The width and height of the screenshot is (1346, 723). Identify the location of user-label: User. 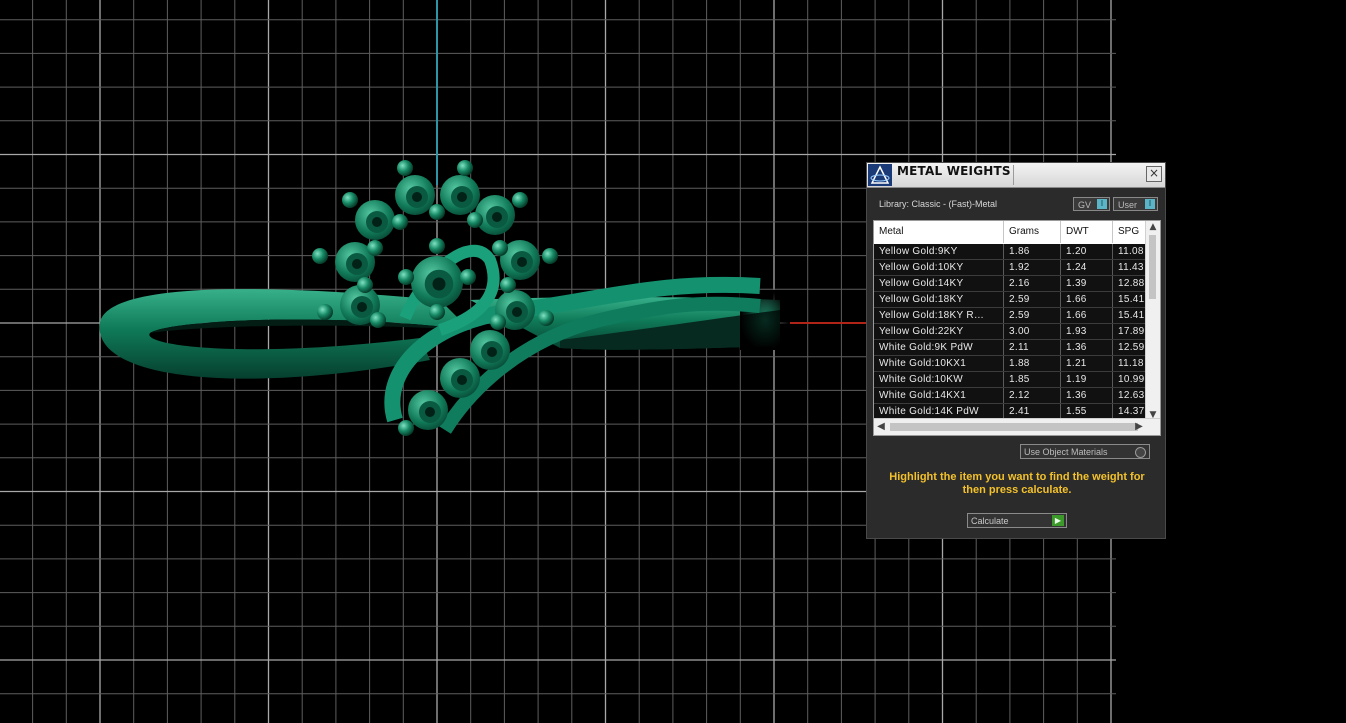
(1128, 205).